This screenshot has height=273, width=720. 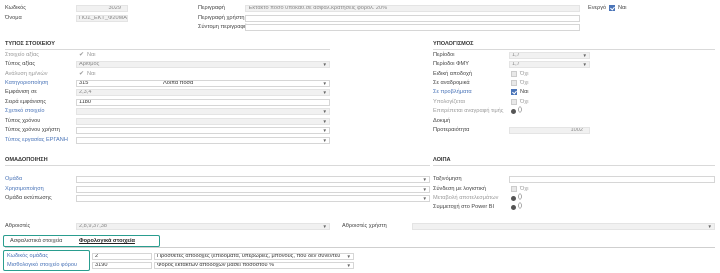 I want to click on retroactive-value: Όχι, so click(x=524, y=83).